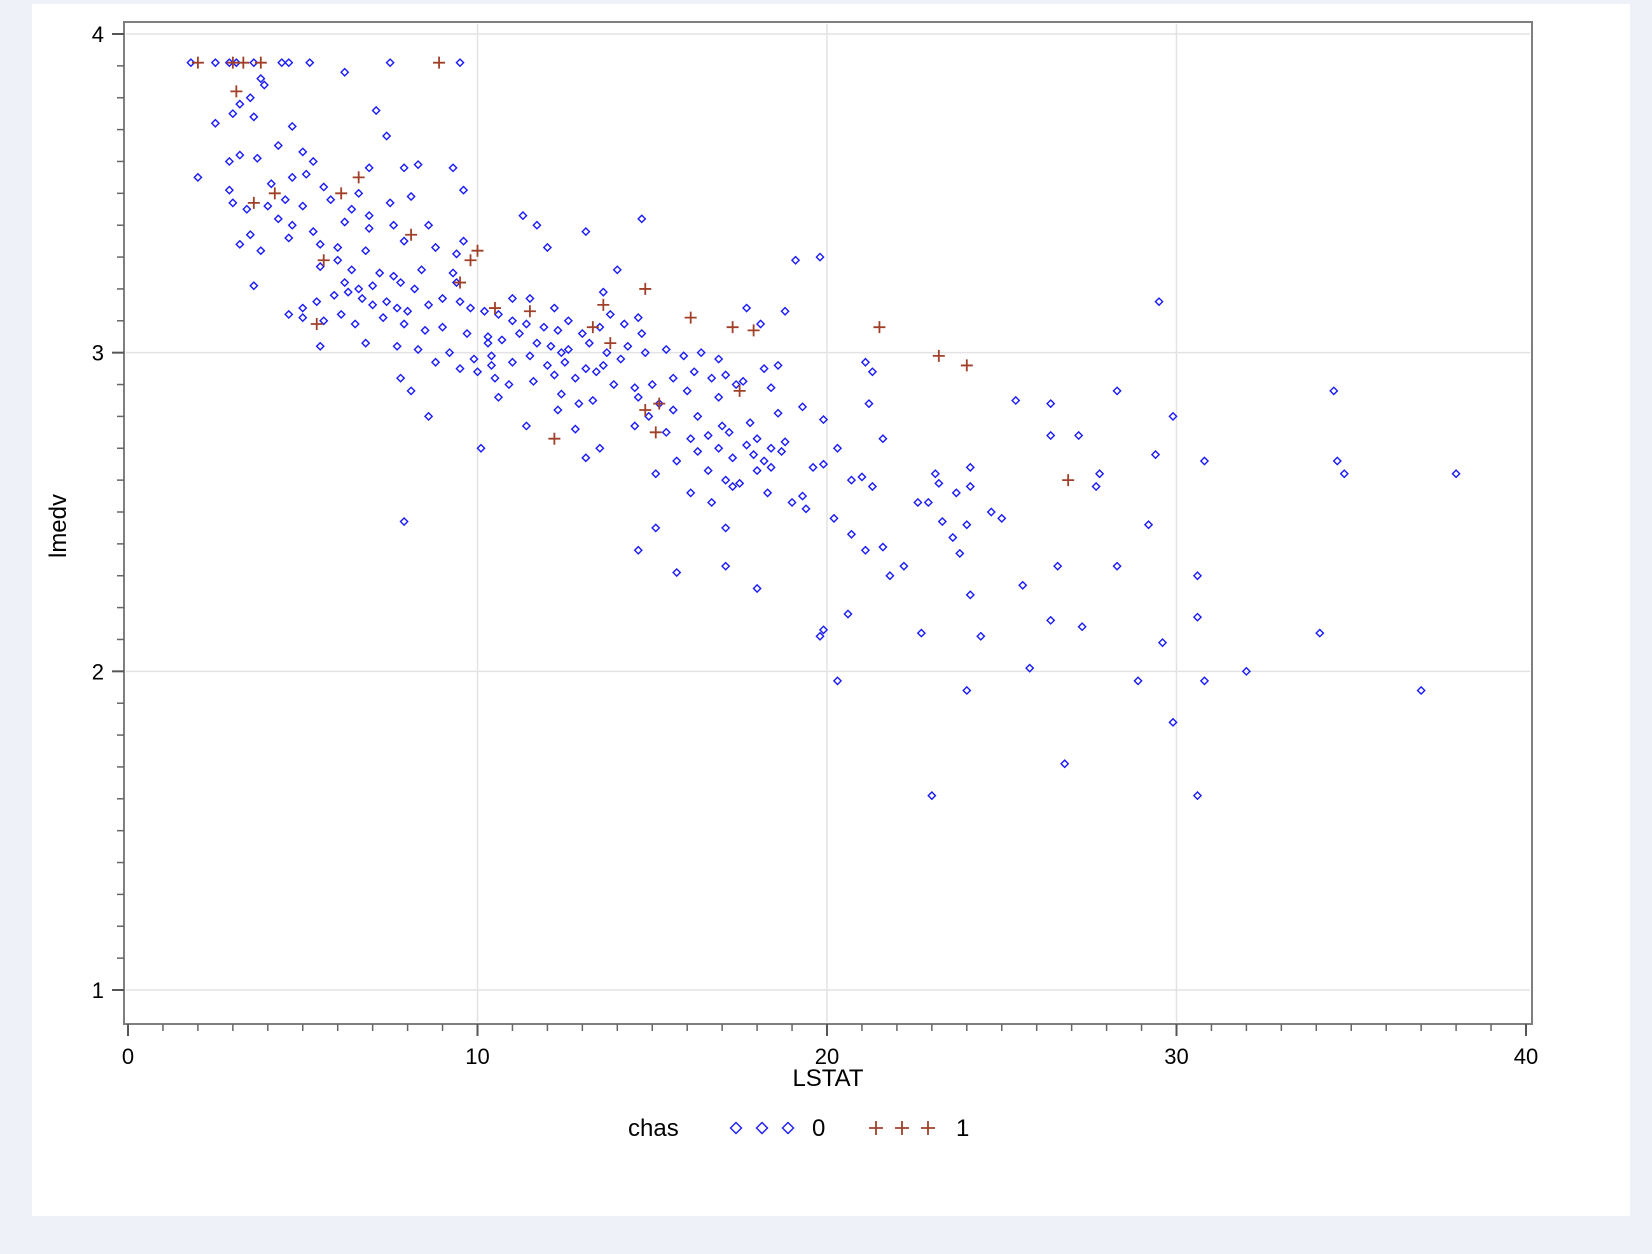 This screenshot has height=1254, width=1652. What do you see at coordinates (962, 1128) in the screenshot?
I see `legend-label-1: 1` at bounding box center [962, 1128].